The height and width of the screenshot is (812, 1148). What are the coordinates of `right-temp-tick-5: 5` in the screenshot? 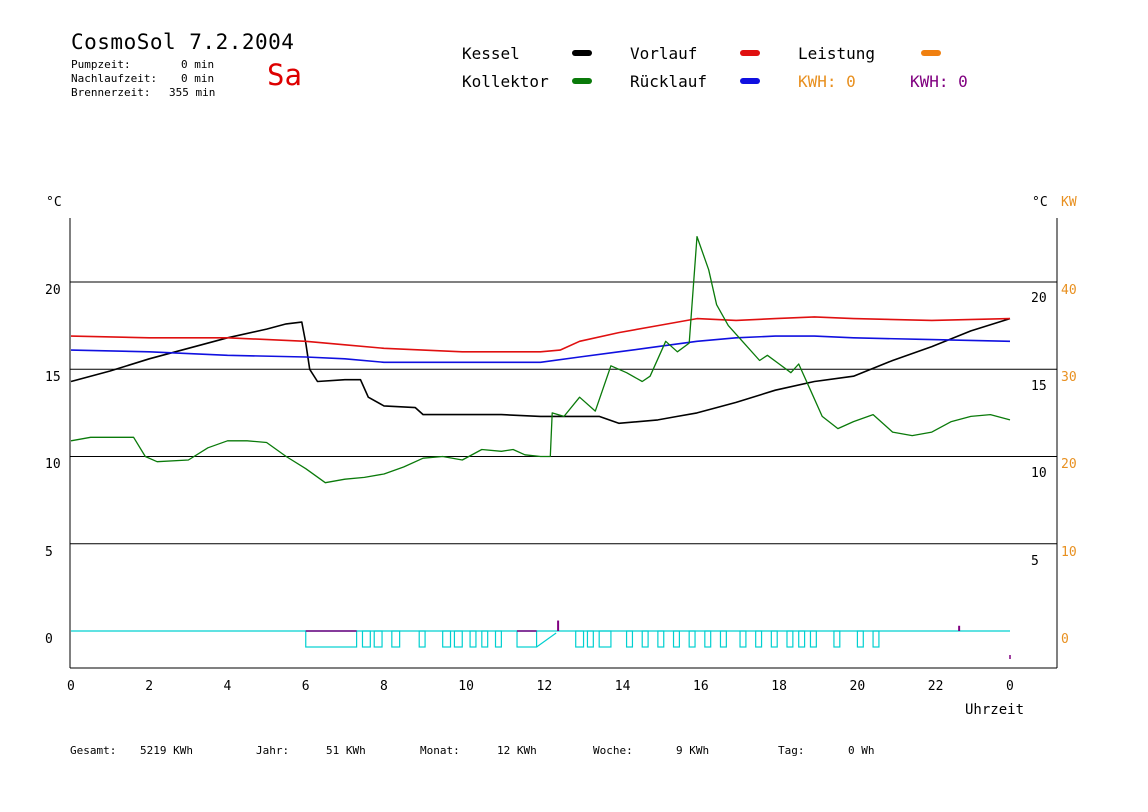 It's located at (1035, 561).